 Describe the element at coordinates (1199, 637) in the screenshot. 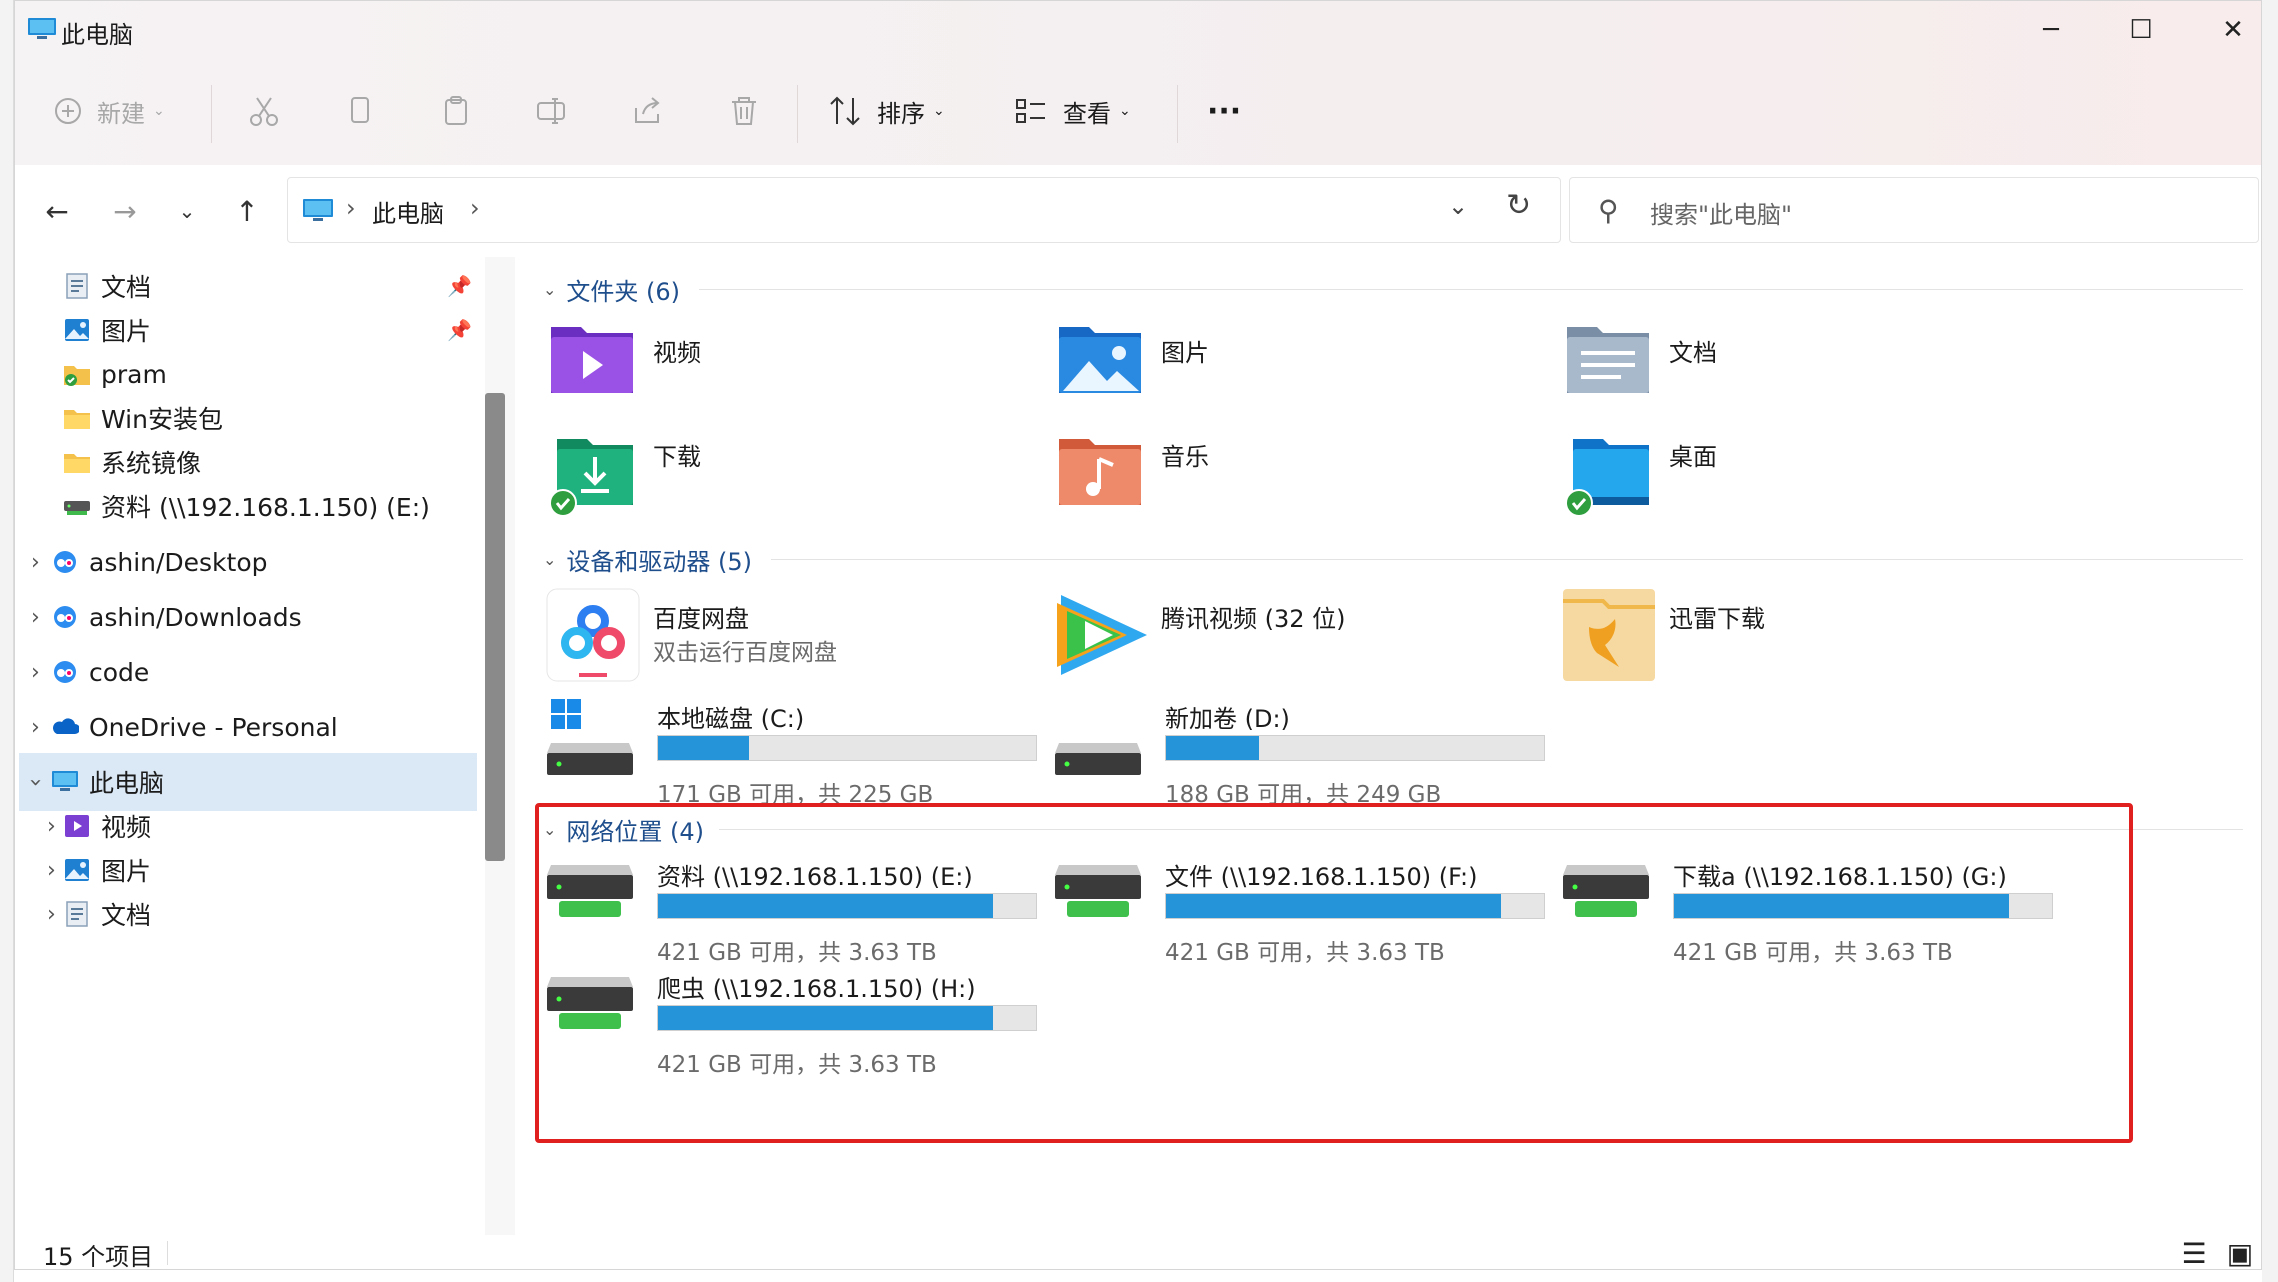

I see `device-tile-tencent-video: 腾讯视频 (32 位)` at that location.